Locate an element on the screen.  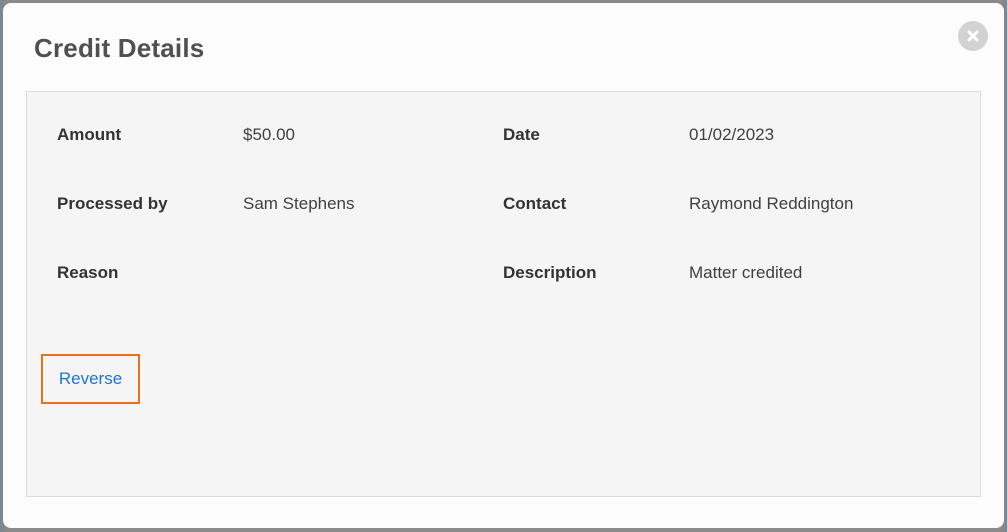
processed-by-value: Sam Stephens is located at coordinates (299, 203).